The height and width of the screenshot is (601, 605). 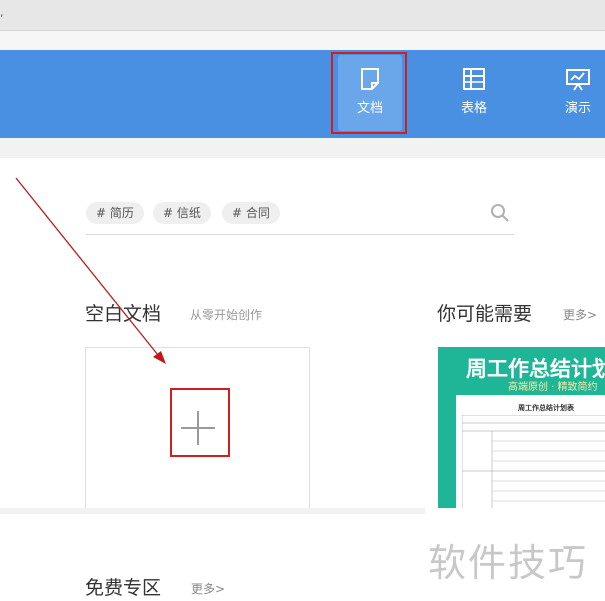 I want to click on nav-tab-spreadsheet: 表格, so click(x=474, y=93).